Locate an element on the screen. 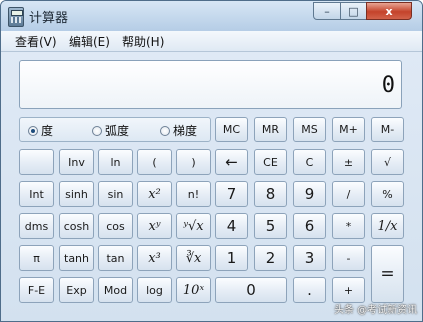  blank-key is located at coordinates (36, 162).